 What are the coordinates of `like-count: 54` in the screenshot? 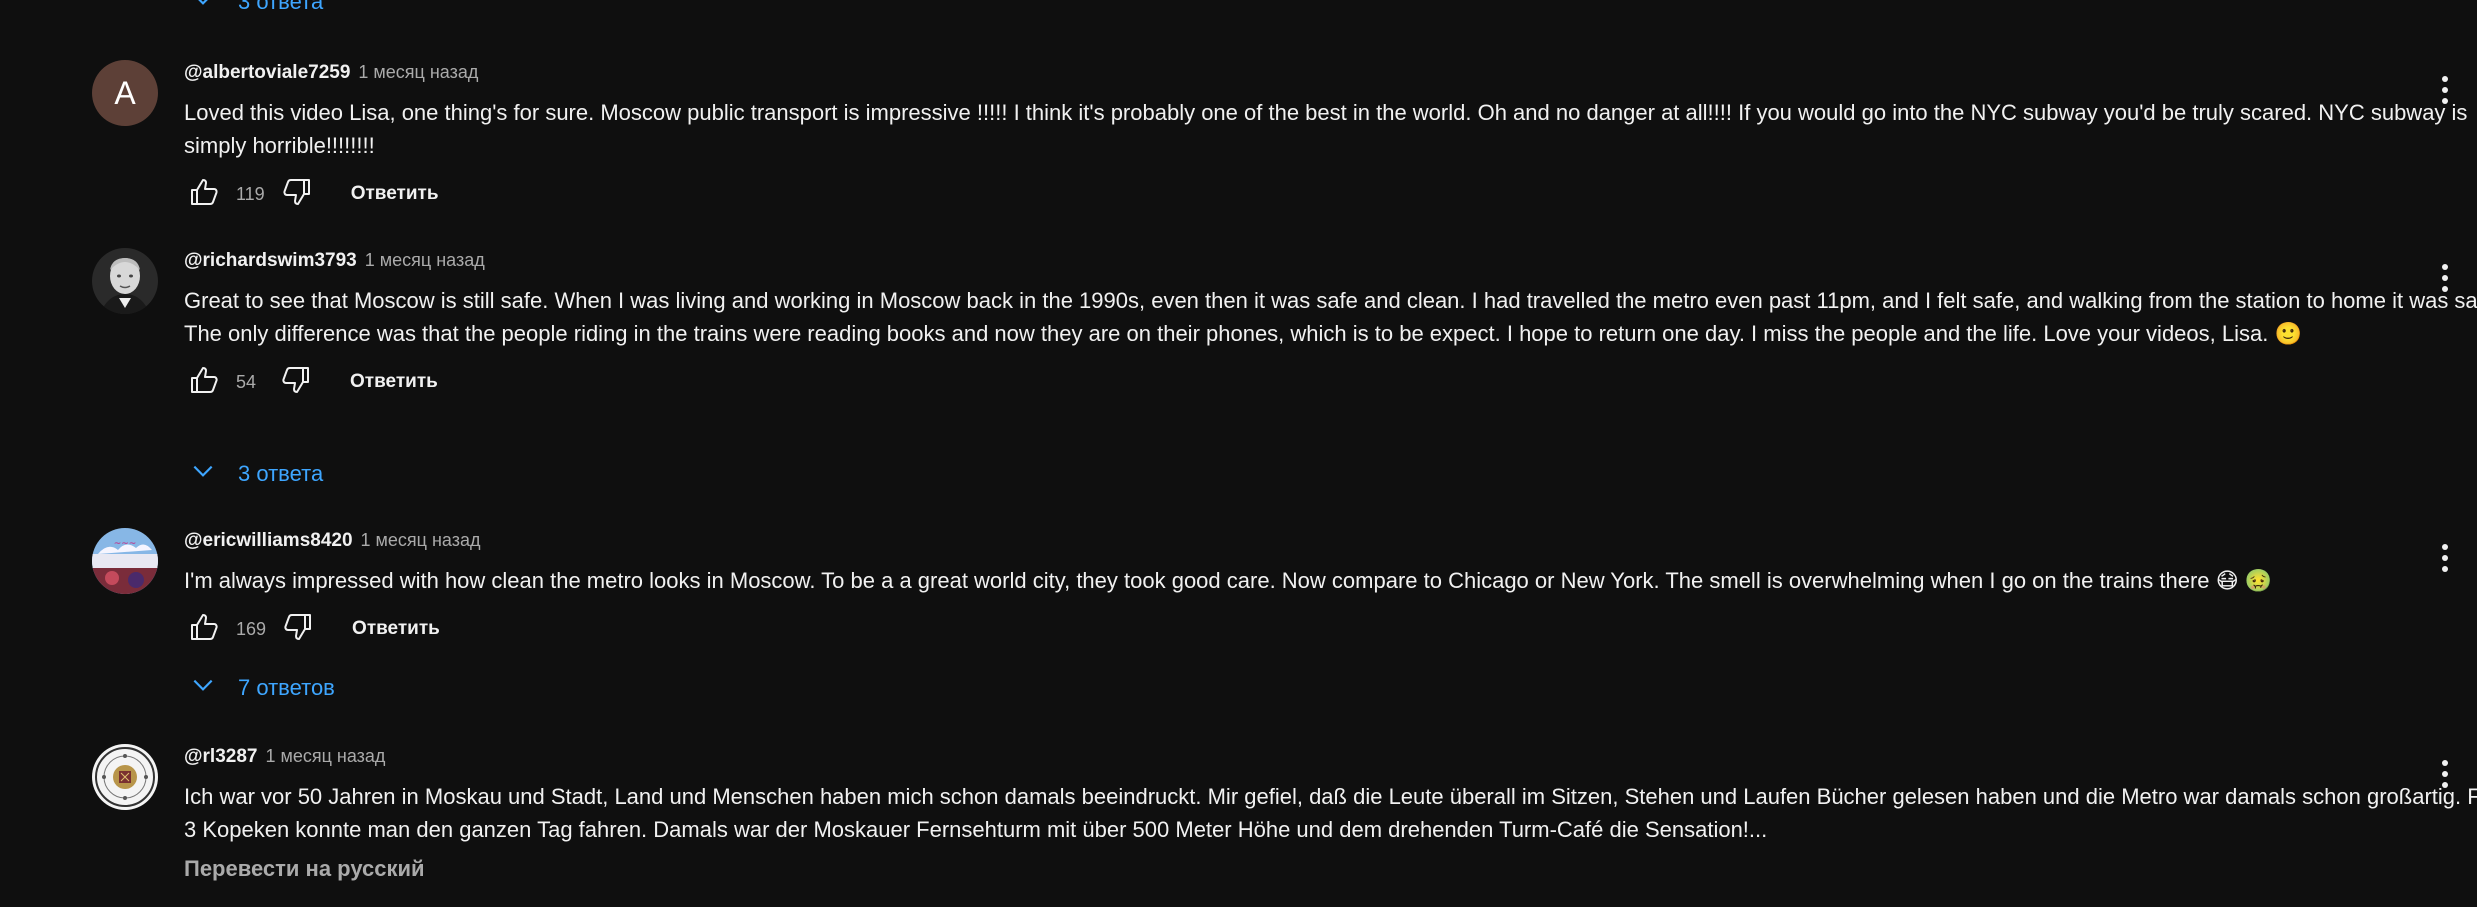 It's located at (246, 381).